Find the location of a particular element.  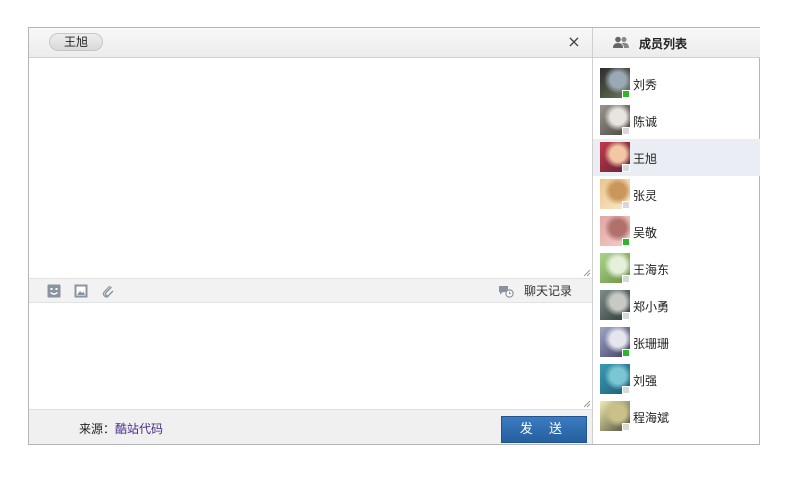

member-name: 吴敬 is located at coordinates (645, 233).